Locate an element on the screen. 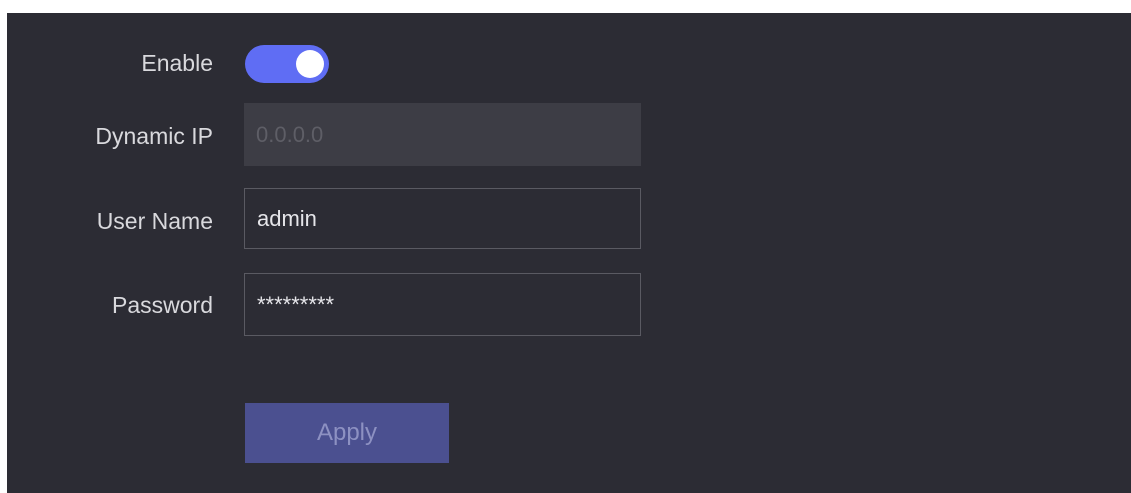 The height and width of the screenshot is (493, 1131). password-input is located at coordinates (442, 304).